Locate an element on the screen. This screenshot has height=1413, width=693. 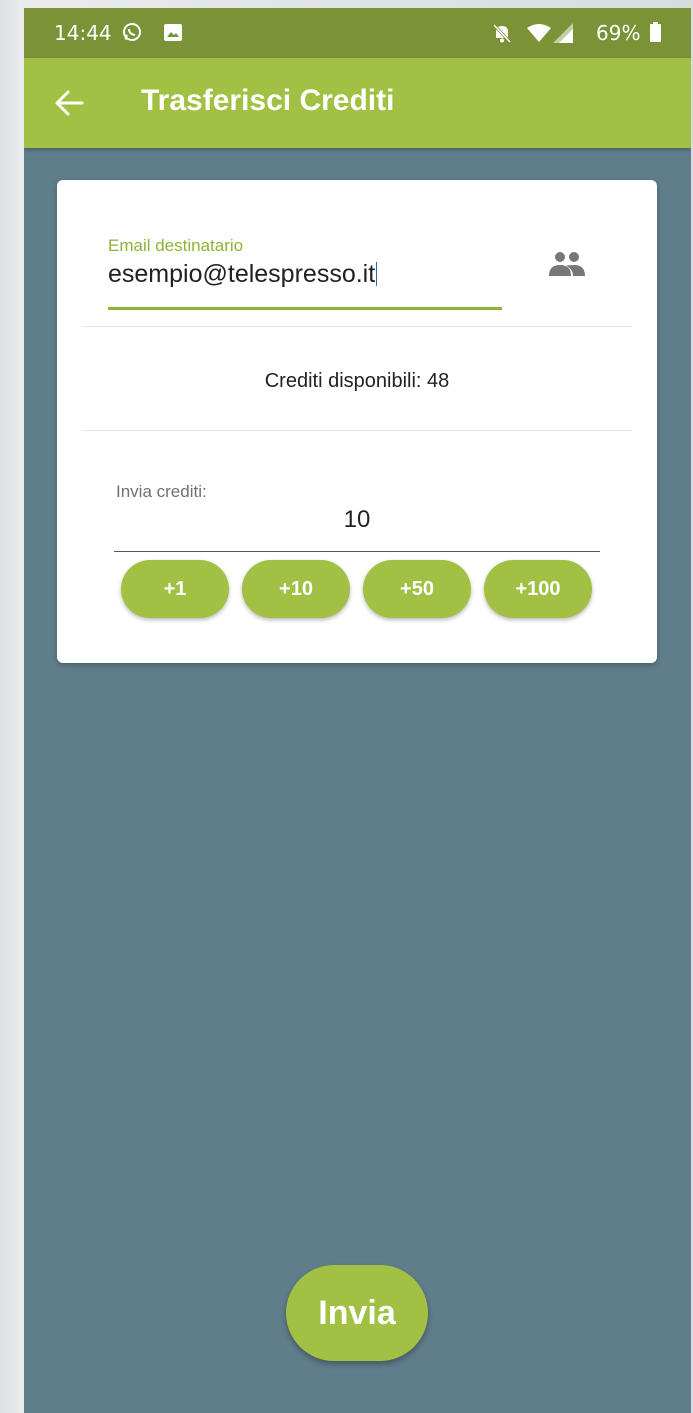
bell-off-icon is located at coordinates (502, 33).